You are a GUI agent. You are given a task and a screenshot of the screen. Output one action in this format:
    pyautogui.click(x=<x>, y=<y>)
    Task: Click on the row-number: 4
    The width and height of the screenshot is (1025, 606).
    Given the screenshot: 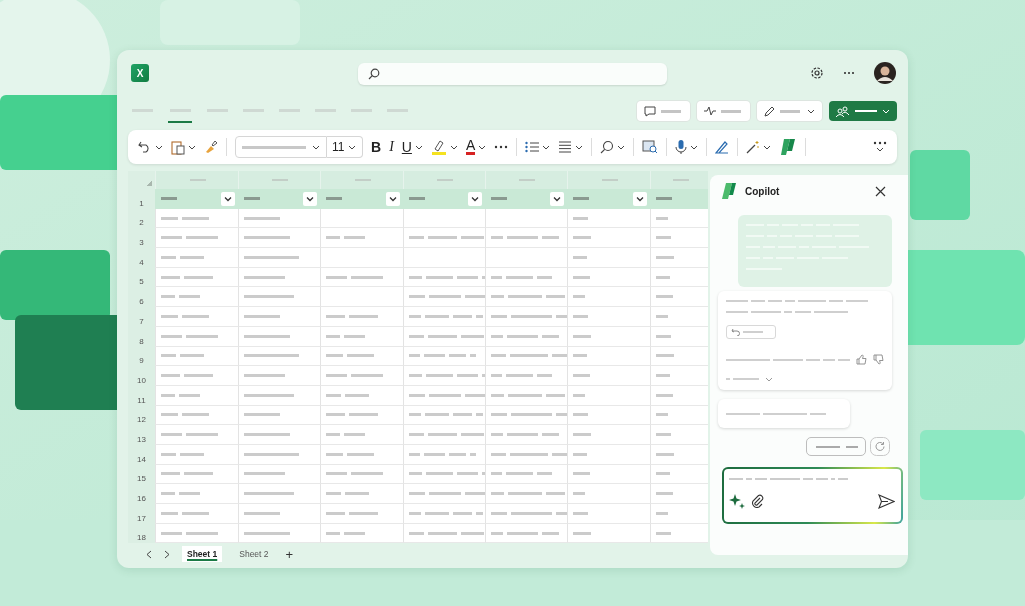 What is the action you would take?
    pyautogui.click(x=141, y=258)
    